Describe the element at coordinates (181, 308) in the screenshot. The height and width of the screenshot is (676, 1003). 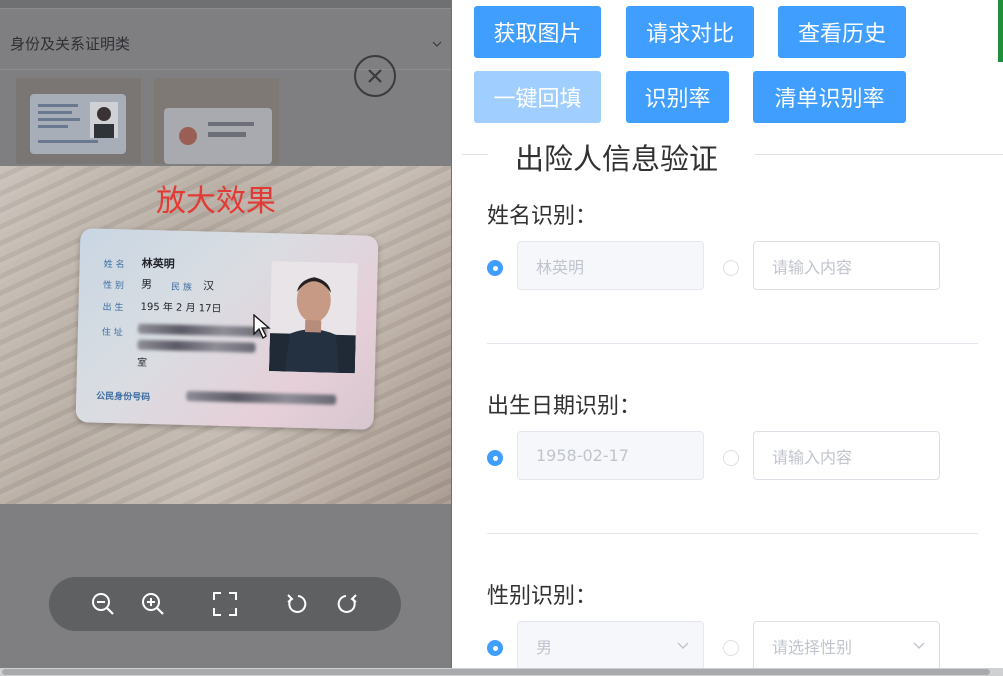
I see `card-birth-value: 195 年 2 月 17日` at that location.